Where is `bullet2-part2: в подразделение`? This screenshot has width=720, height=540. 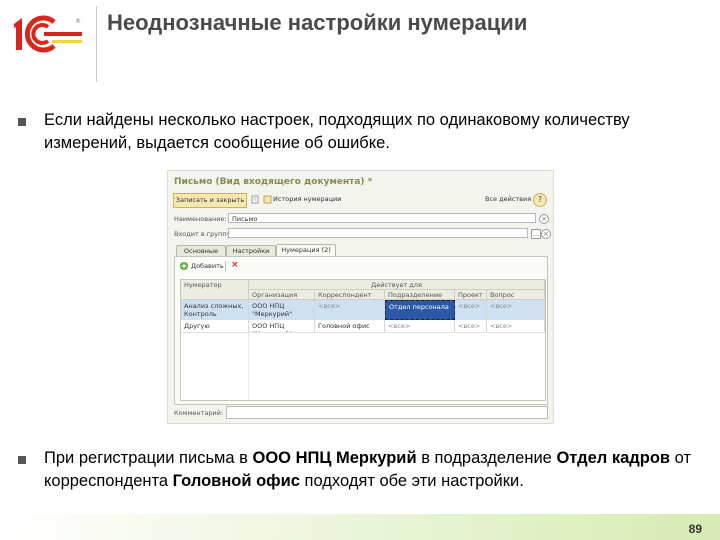 bullet2-part2: в подразделение is located at coordinates (486, 458).